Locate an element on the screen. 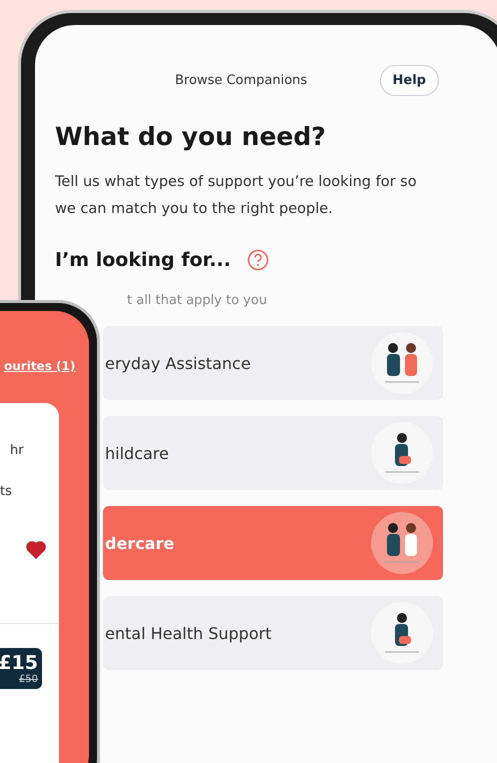 The height and width of the screenshot is (763, 497). help-icon is located at coordinates (257, 260).